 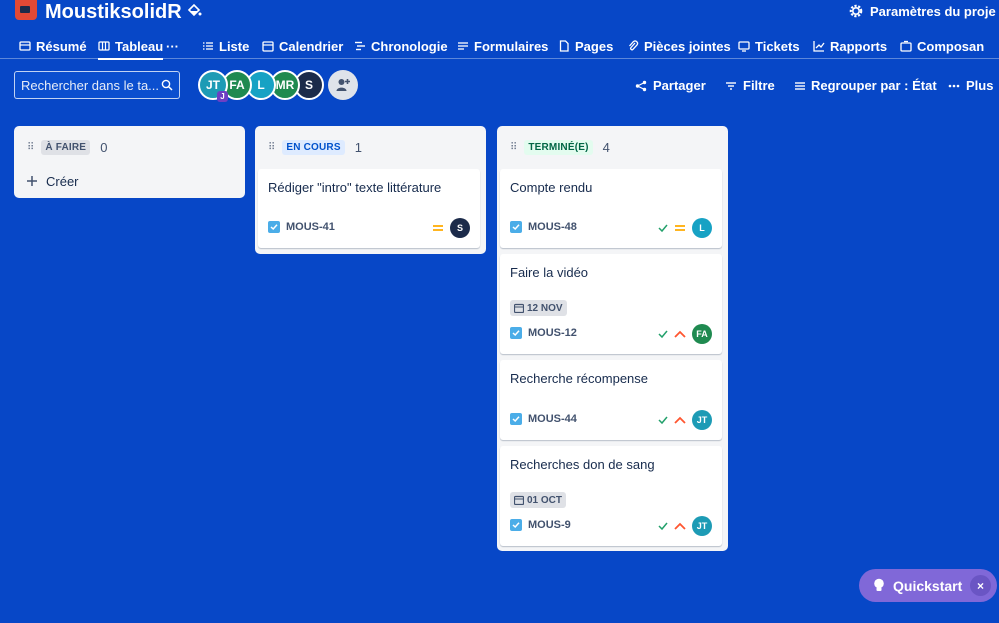 What do you see at coordinates (463, 46) in the screenshot?
I see `form-icon` at bounding box center [463, 46].